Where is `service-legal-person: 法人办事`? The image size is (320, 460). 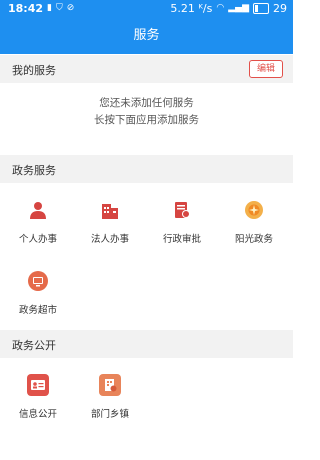 service-legal-person: 法人办事 is located at coordinates (110, 222).